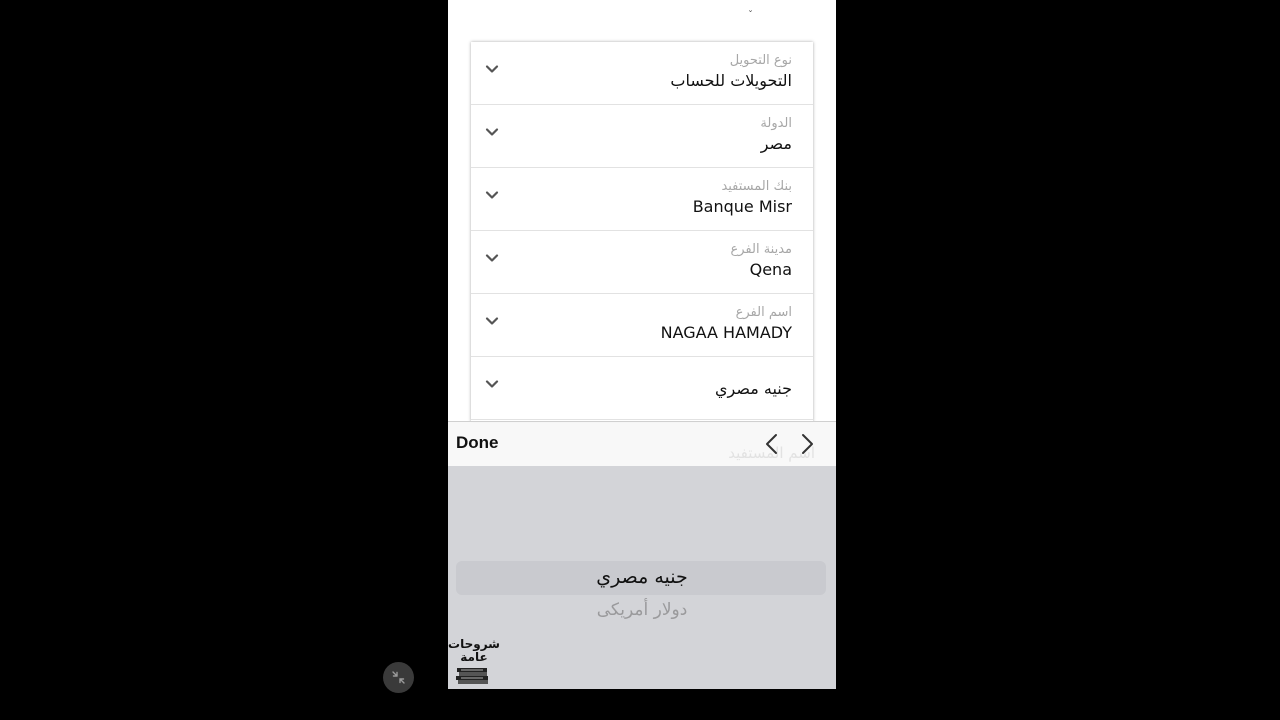 Image resolution: width=1280 pixels, height=720 pixels. I want to click on channel-watermark: شروحات عامة, so click(474, 663).